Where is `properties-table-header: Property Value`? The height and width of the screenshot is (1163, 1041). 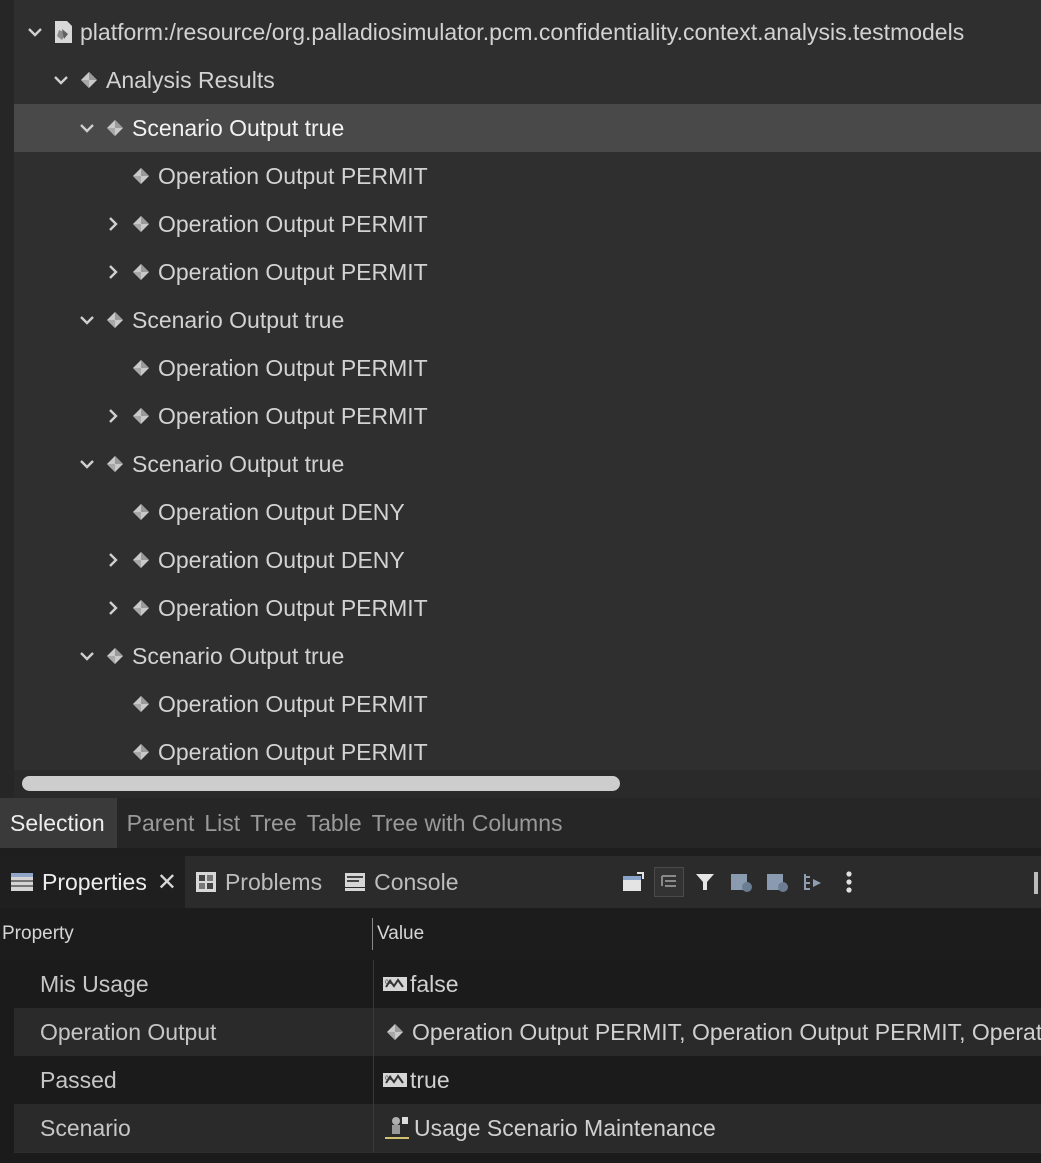 properties-table-header: Property Value is located at coordinates (520, 934).